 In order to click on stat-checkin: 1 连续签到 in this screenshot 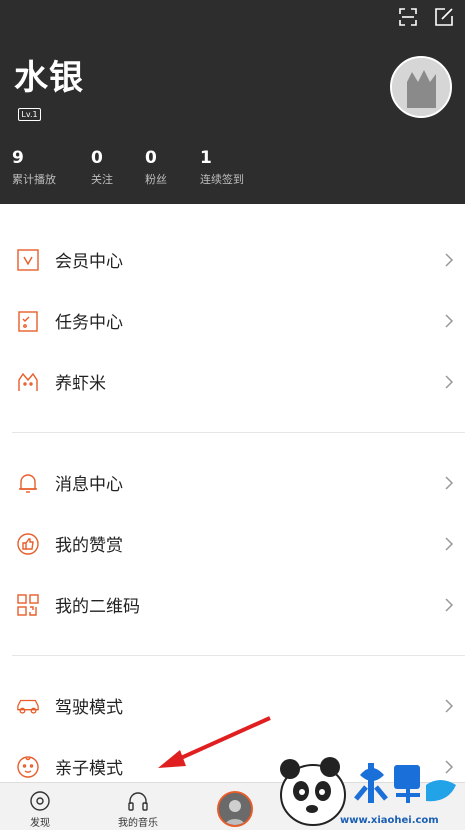, I will do `click(222, 167)`.